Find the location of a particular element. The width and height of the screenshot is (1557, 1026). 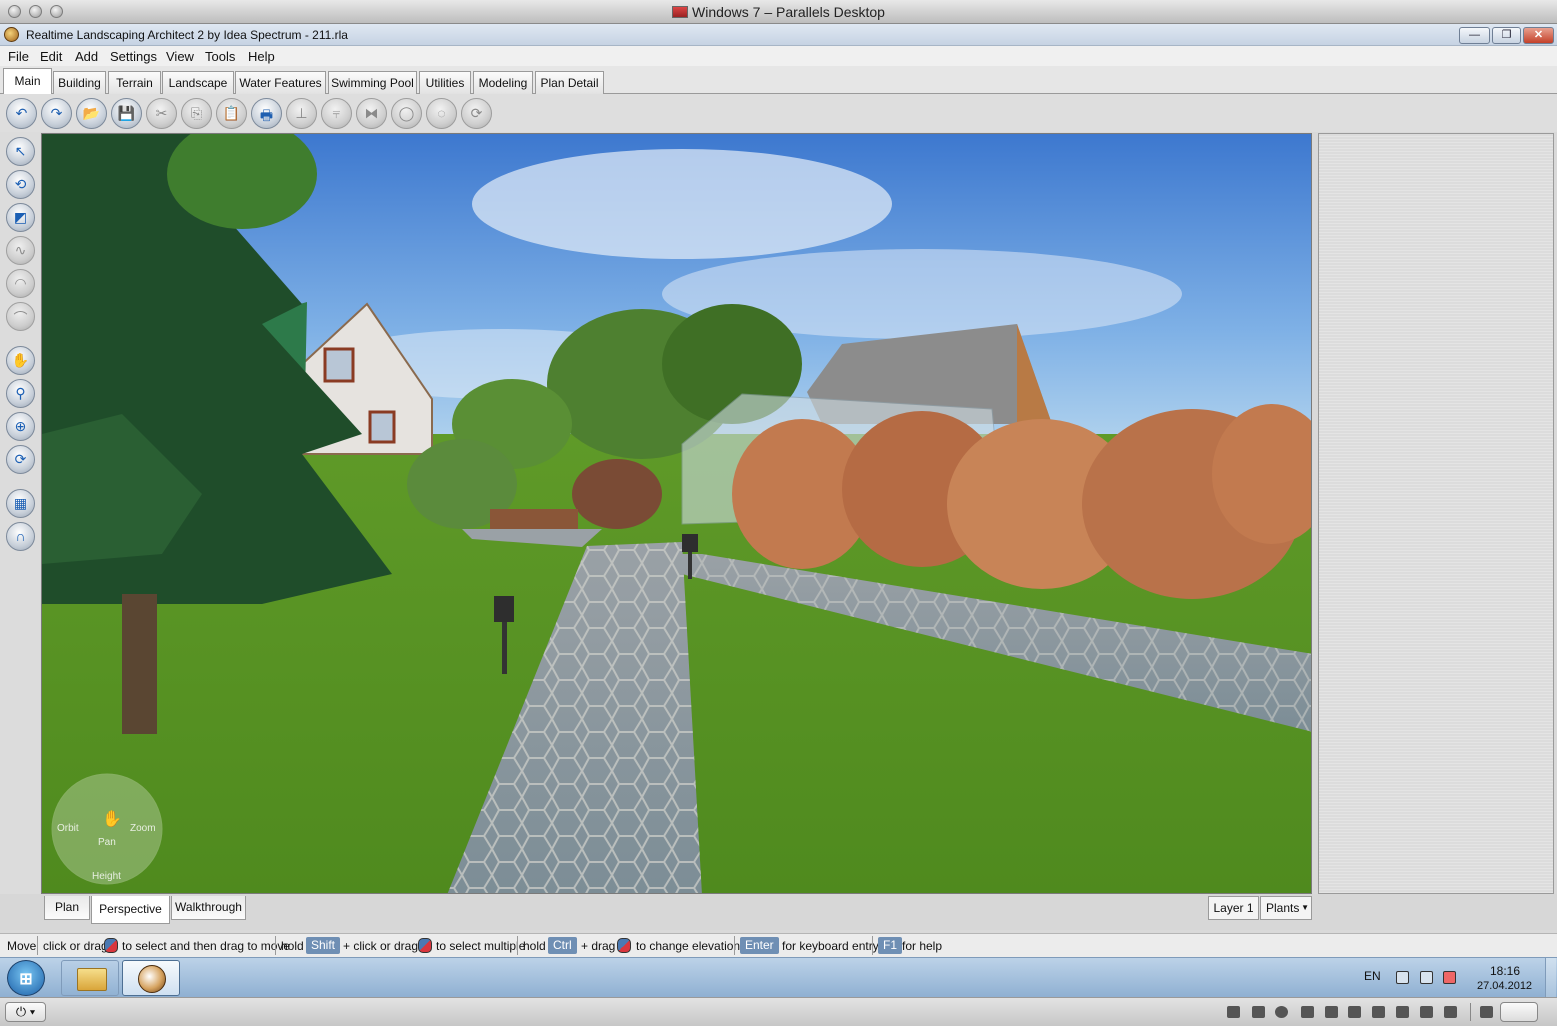

tab-utilities: Utilities is located at coordinates (445, 82).